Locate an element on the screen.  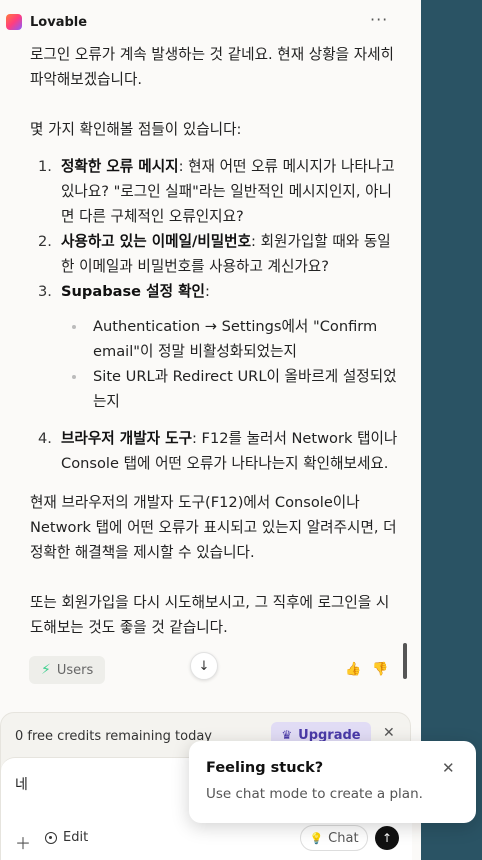
message-lead: 몇 가지 확인해볼 점들이 있습니다: is located at coordinates (136, 129).